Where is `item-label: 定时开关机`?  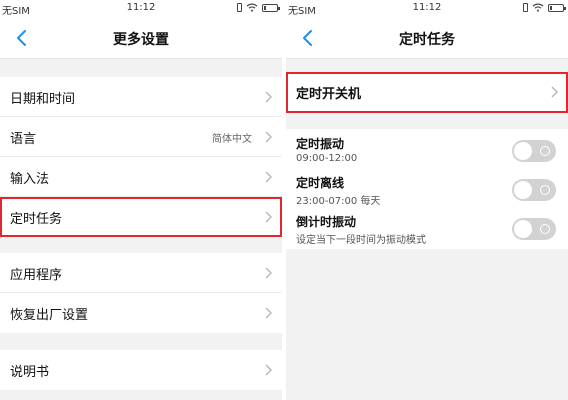 item-label: 定时开关机 is located at coordinates (329, 94).